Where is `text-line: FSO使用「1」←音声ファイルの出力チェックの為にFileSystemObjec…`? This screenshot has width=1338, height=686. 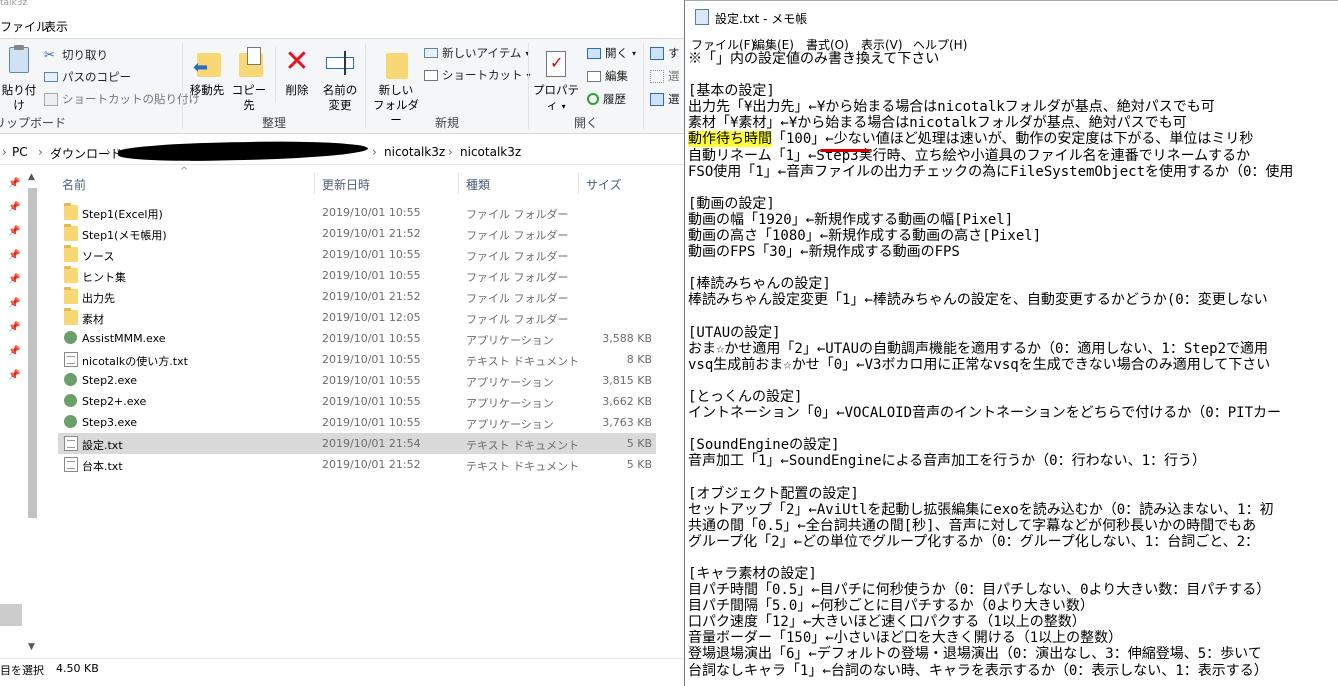 text-line: FSO使用「1」←音声ファイルの出力チェックの為にFileSystemObjec… is located at coordinates (991, 171).